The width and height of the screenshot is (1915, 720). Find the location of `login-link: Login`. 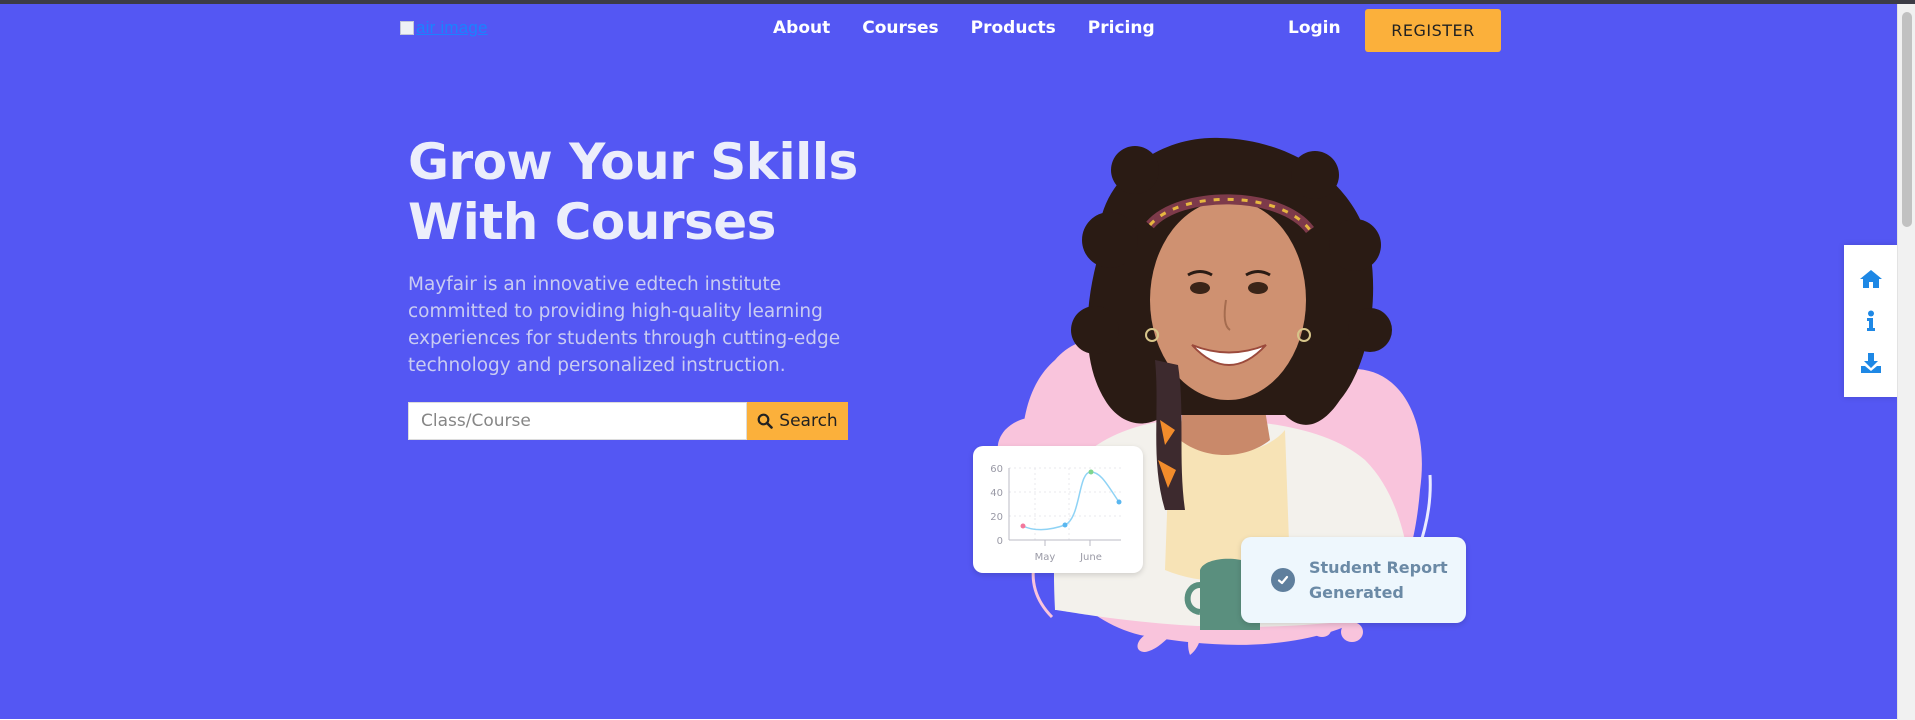

login-link: Login is located at coordinates (1314, 28).